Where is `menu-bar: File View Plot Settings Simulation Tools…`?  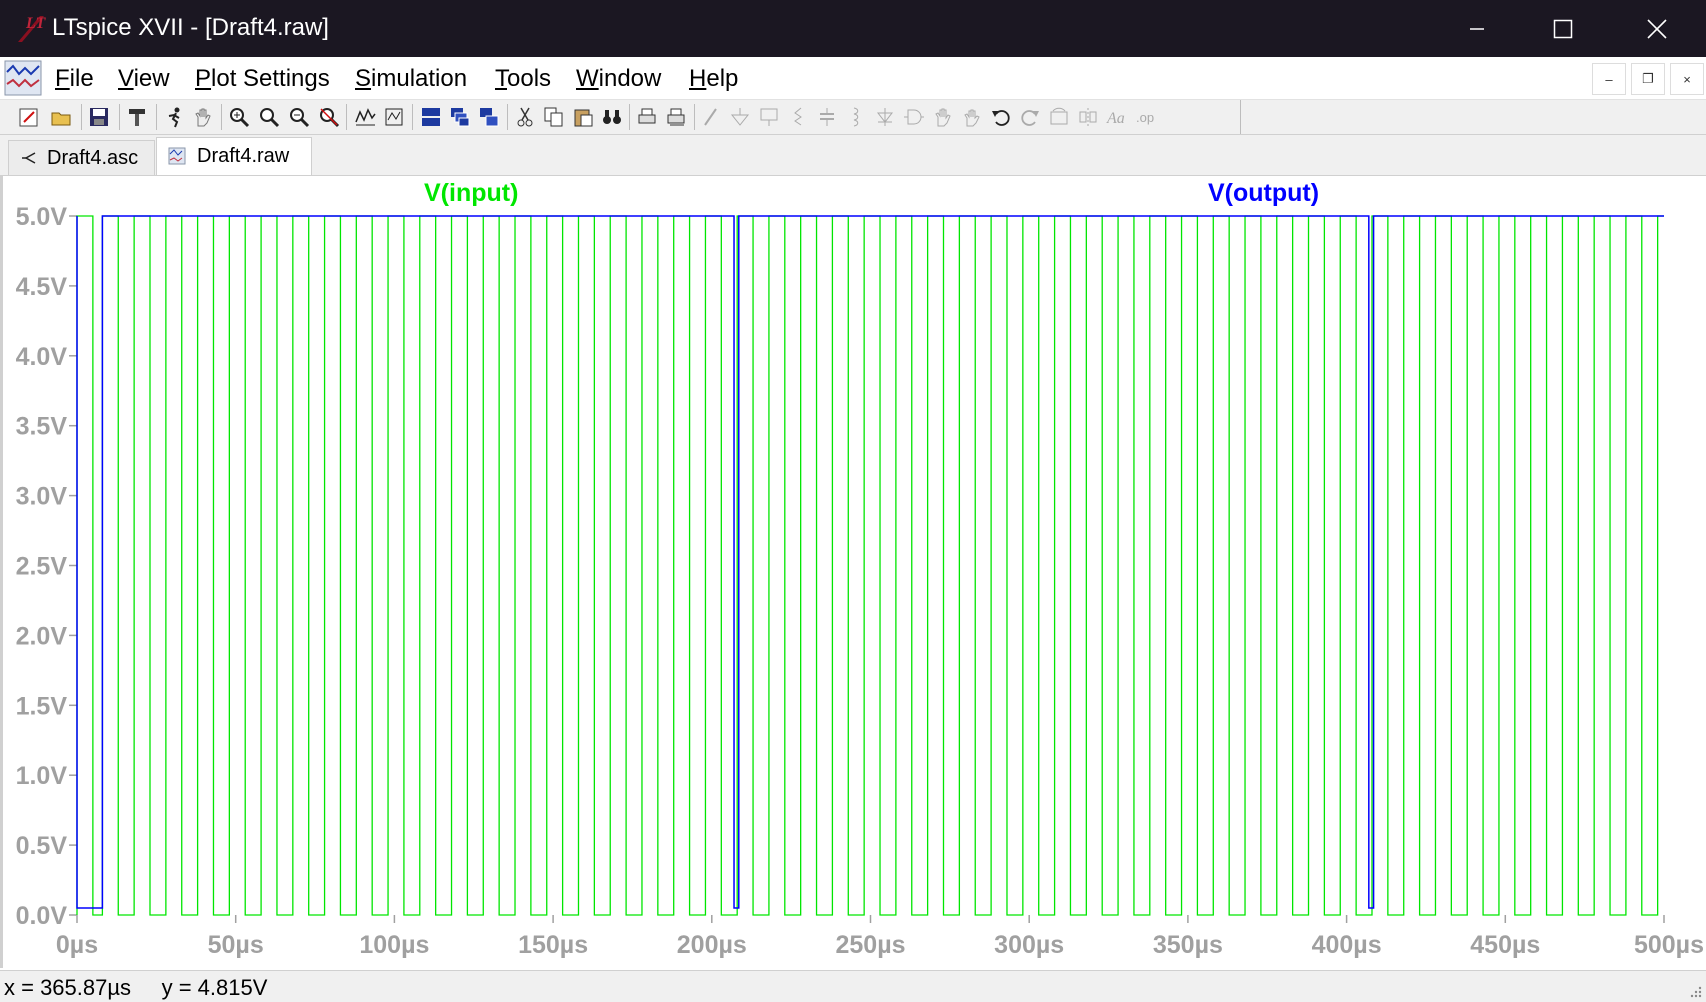
menu-bar: File View Plot Settings Simulation Tools… is located at coordinates (853, 78).